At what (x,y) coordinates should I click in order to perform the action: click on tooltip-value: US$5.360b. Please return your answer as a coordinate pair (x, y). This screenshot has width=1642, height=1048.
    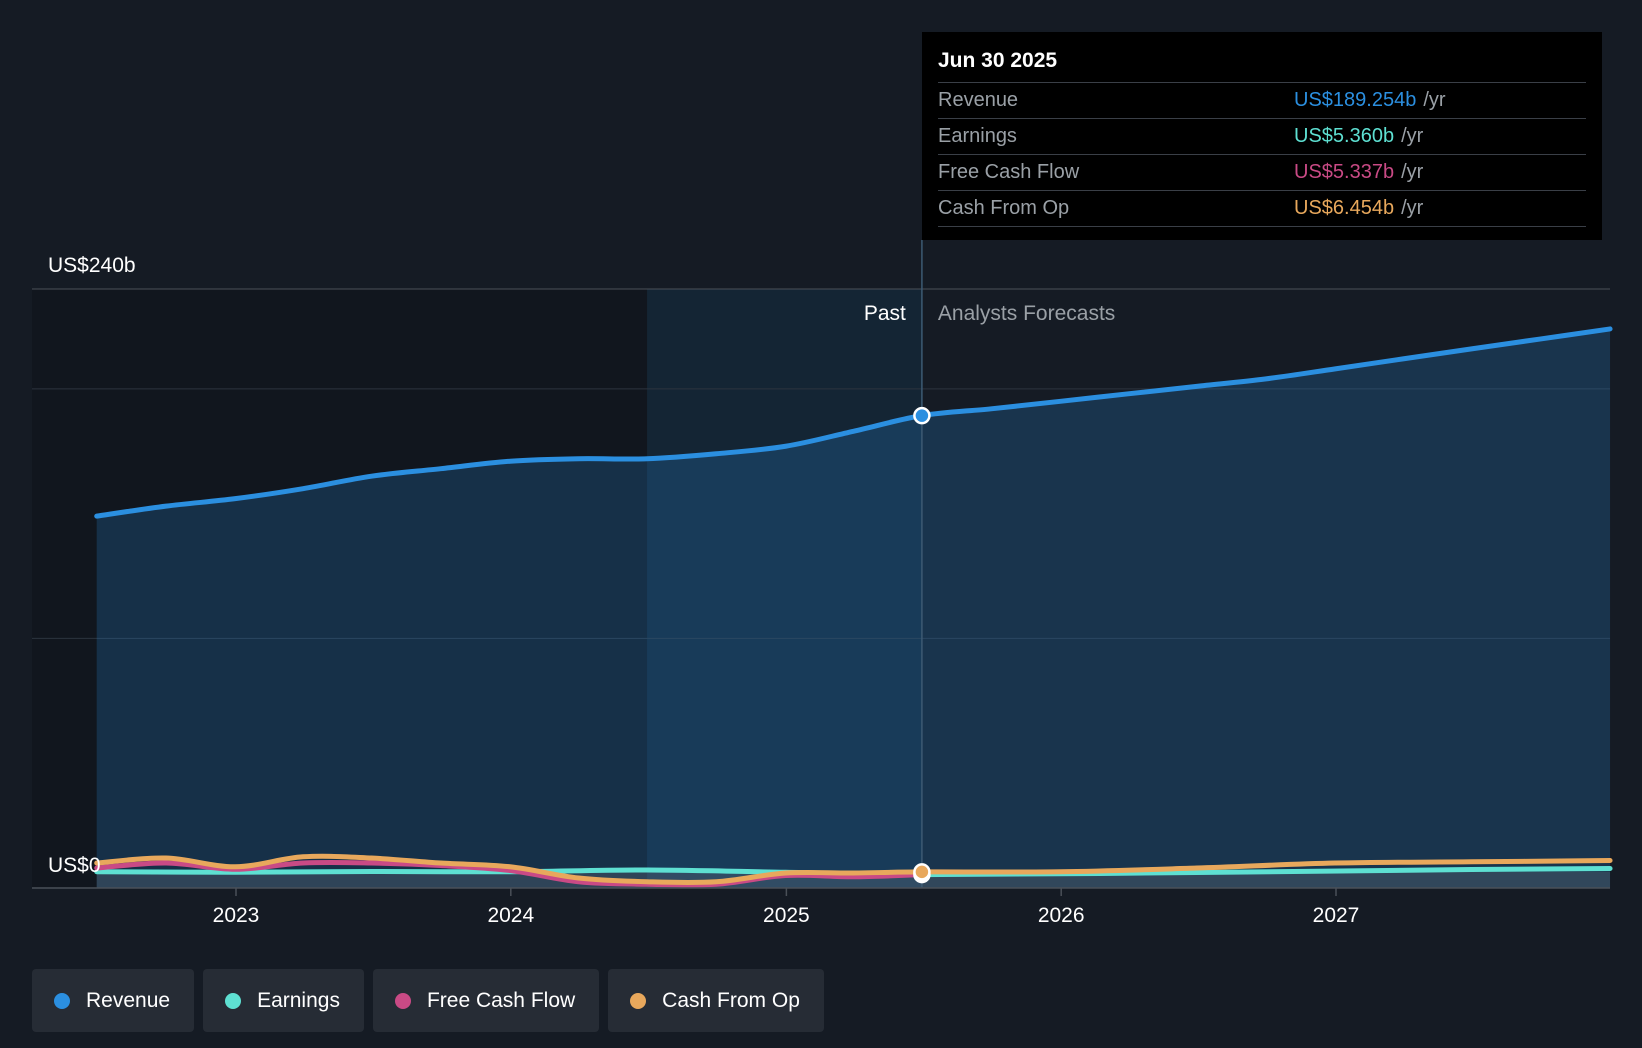
    Looking at the image, I should click on (1344, 136).